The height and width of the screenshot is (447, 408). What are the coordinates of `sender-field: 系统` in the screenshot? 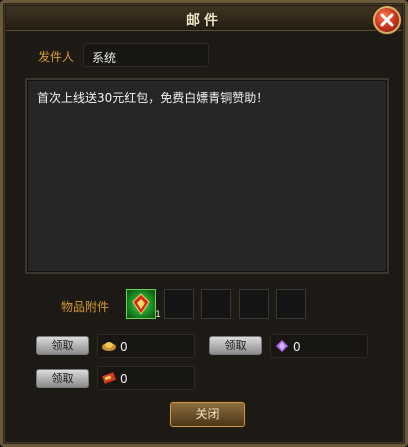 It's located at (146, 55).